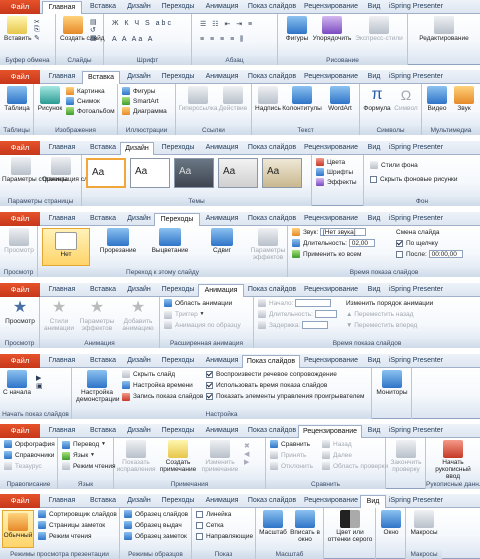  I want to click on grid-checkbox: Сетка, so click(210, 525).